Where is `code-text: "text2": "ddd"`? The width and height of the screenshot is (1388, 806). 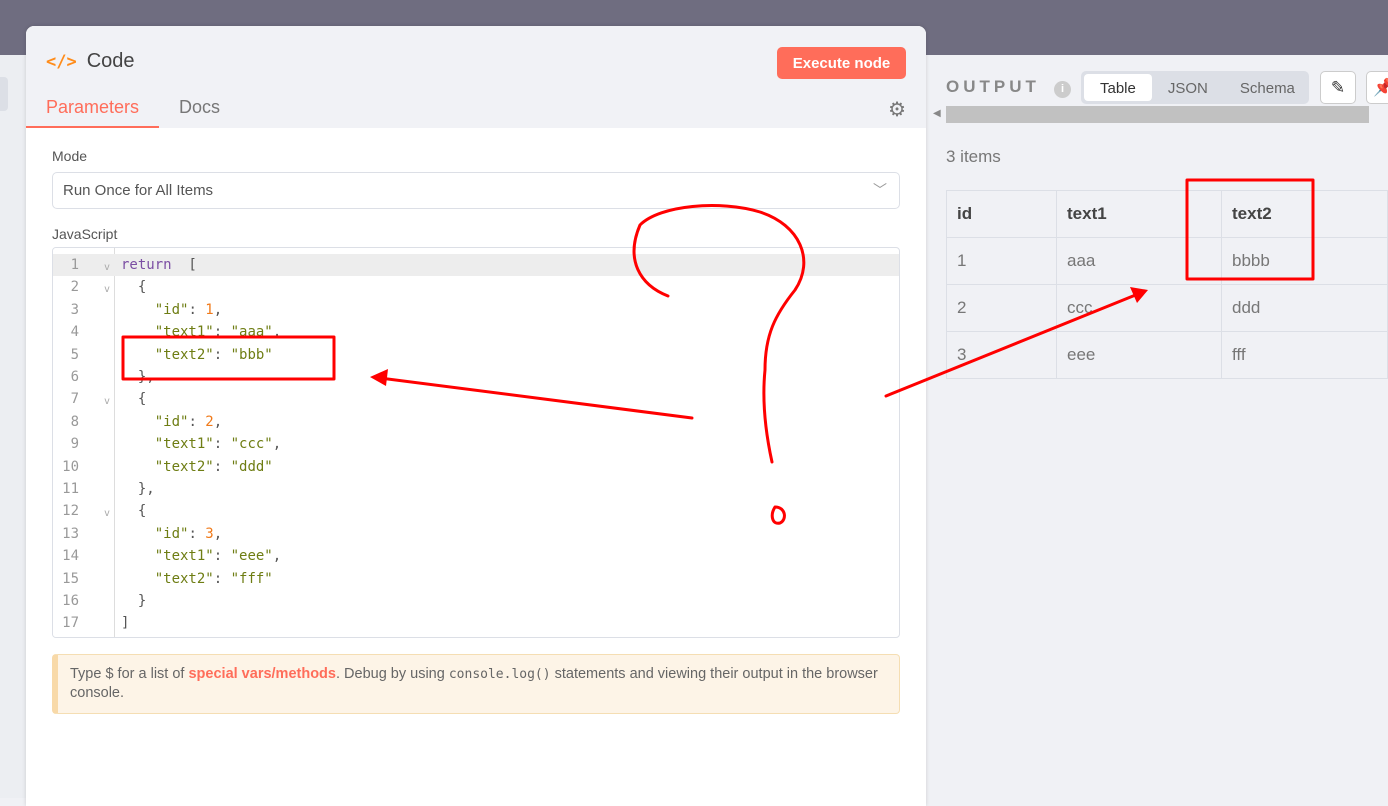 code-text: "text2": "ddd" is located at coordinates (197, 467).